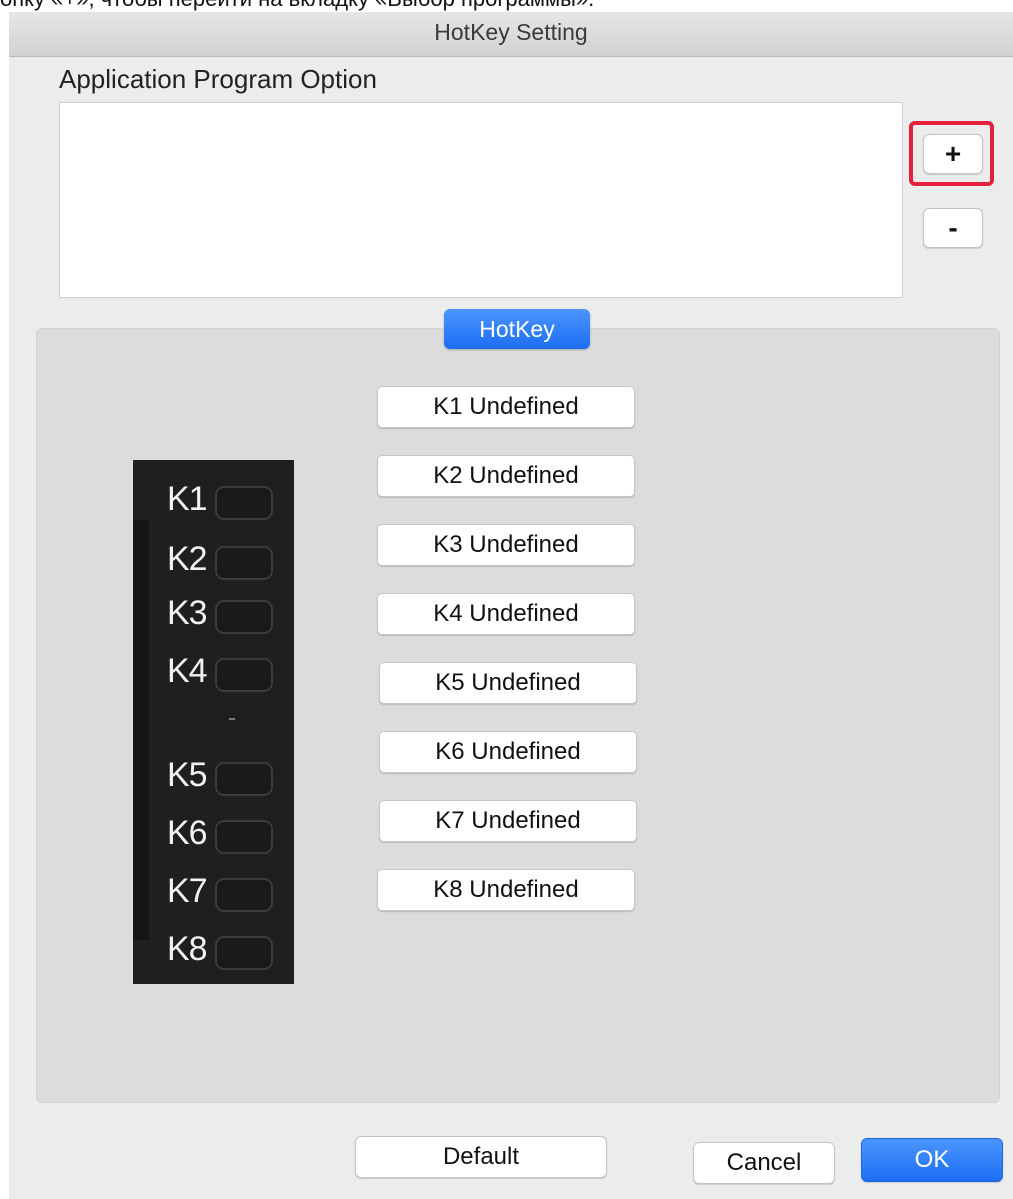 Image resolution: width=1013 pixels, height=1199 pixels. Describe the element at coordinates (506, 407) in the screenshot. I see `hotkey-k1-button: K1 Undefined` at that location.